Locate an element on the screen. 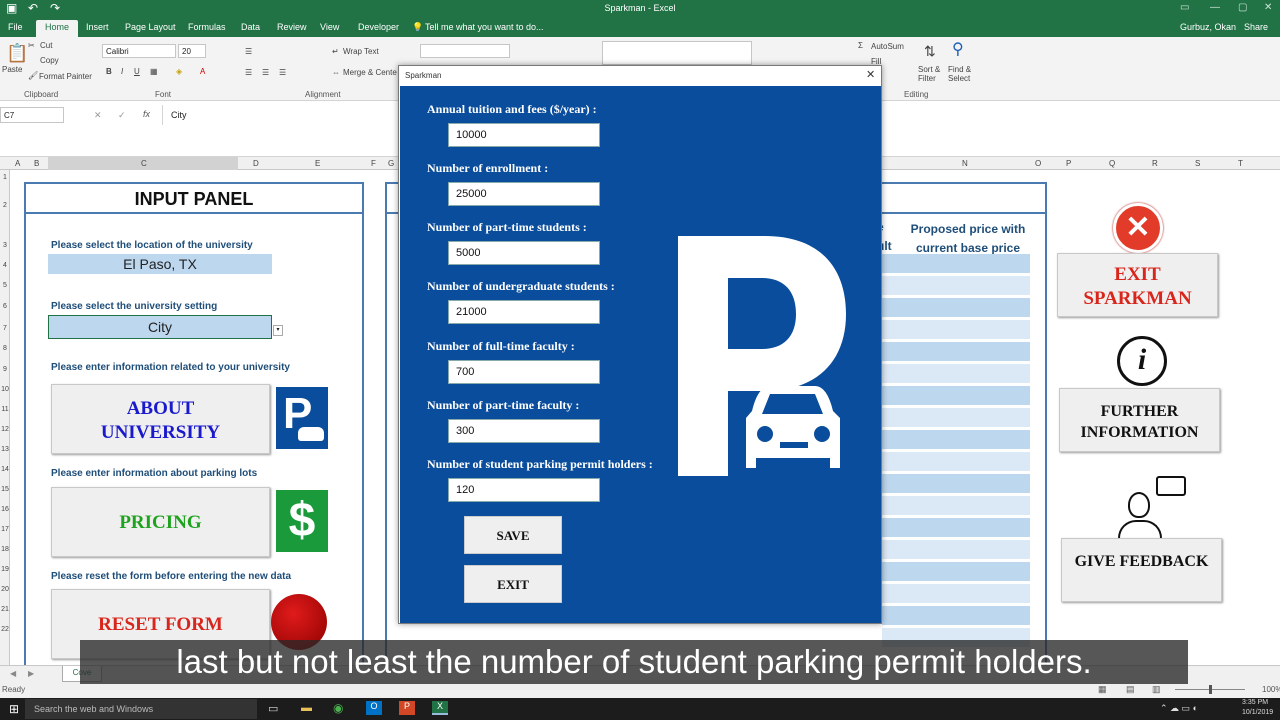  col-header: S is located at coordinates (1197, 163).